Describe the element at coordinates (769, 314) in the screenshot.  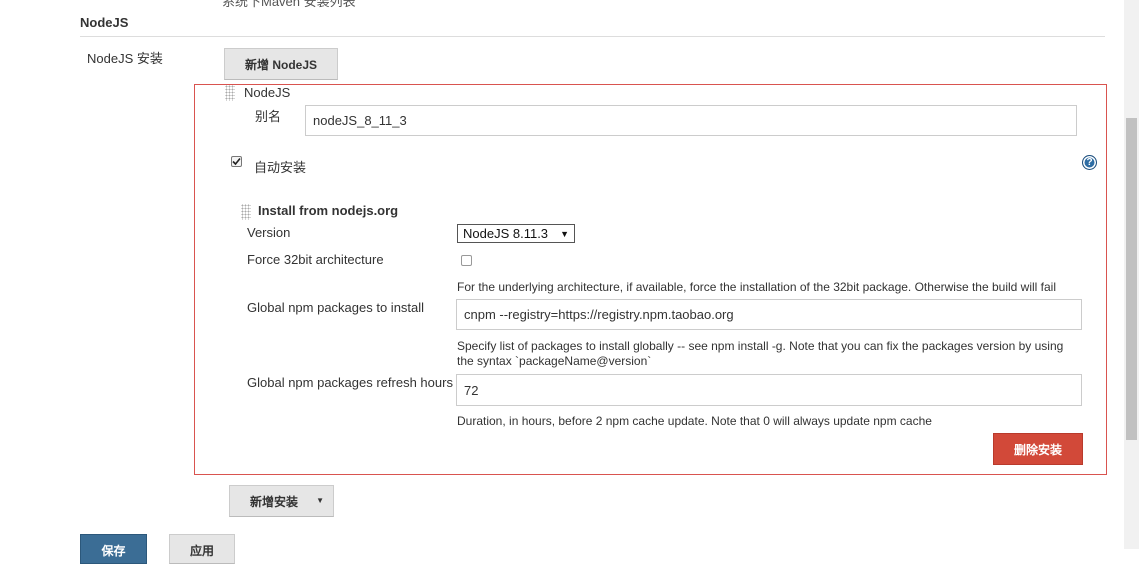
I see `global-packages-input` at that location.